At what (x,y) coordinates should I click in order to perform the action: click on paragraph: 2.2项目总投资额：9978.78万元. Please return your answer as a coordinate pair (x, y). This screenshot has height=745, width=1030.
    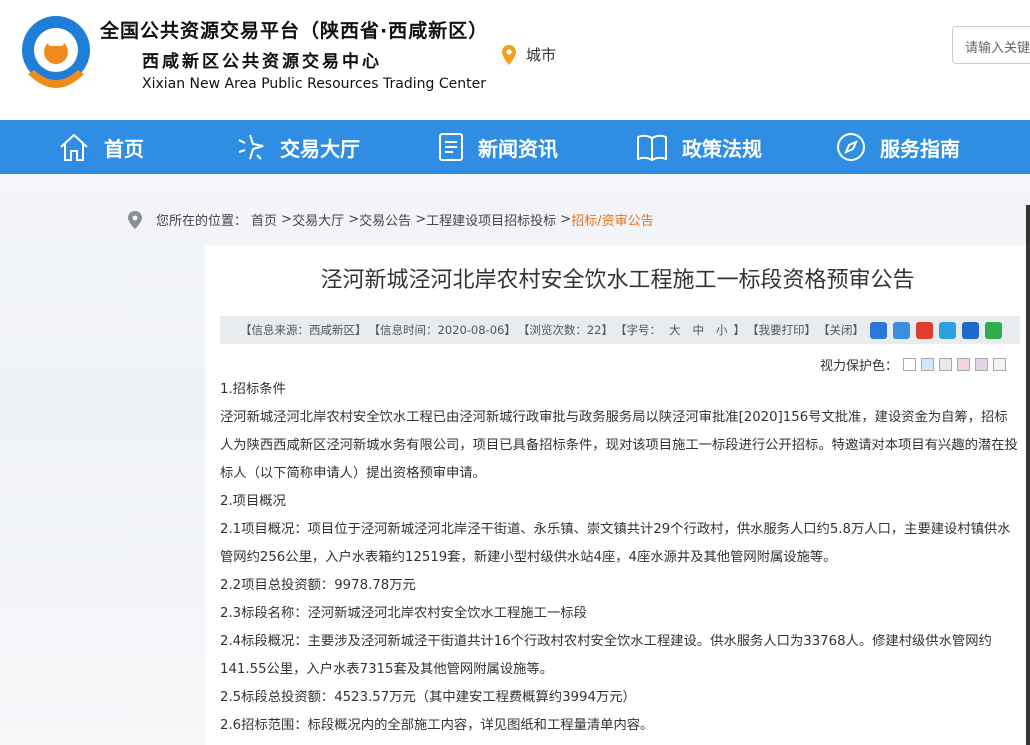
    Looking at the image, I should click on (318, 585).